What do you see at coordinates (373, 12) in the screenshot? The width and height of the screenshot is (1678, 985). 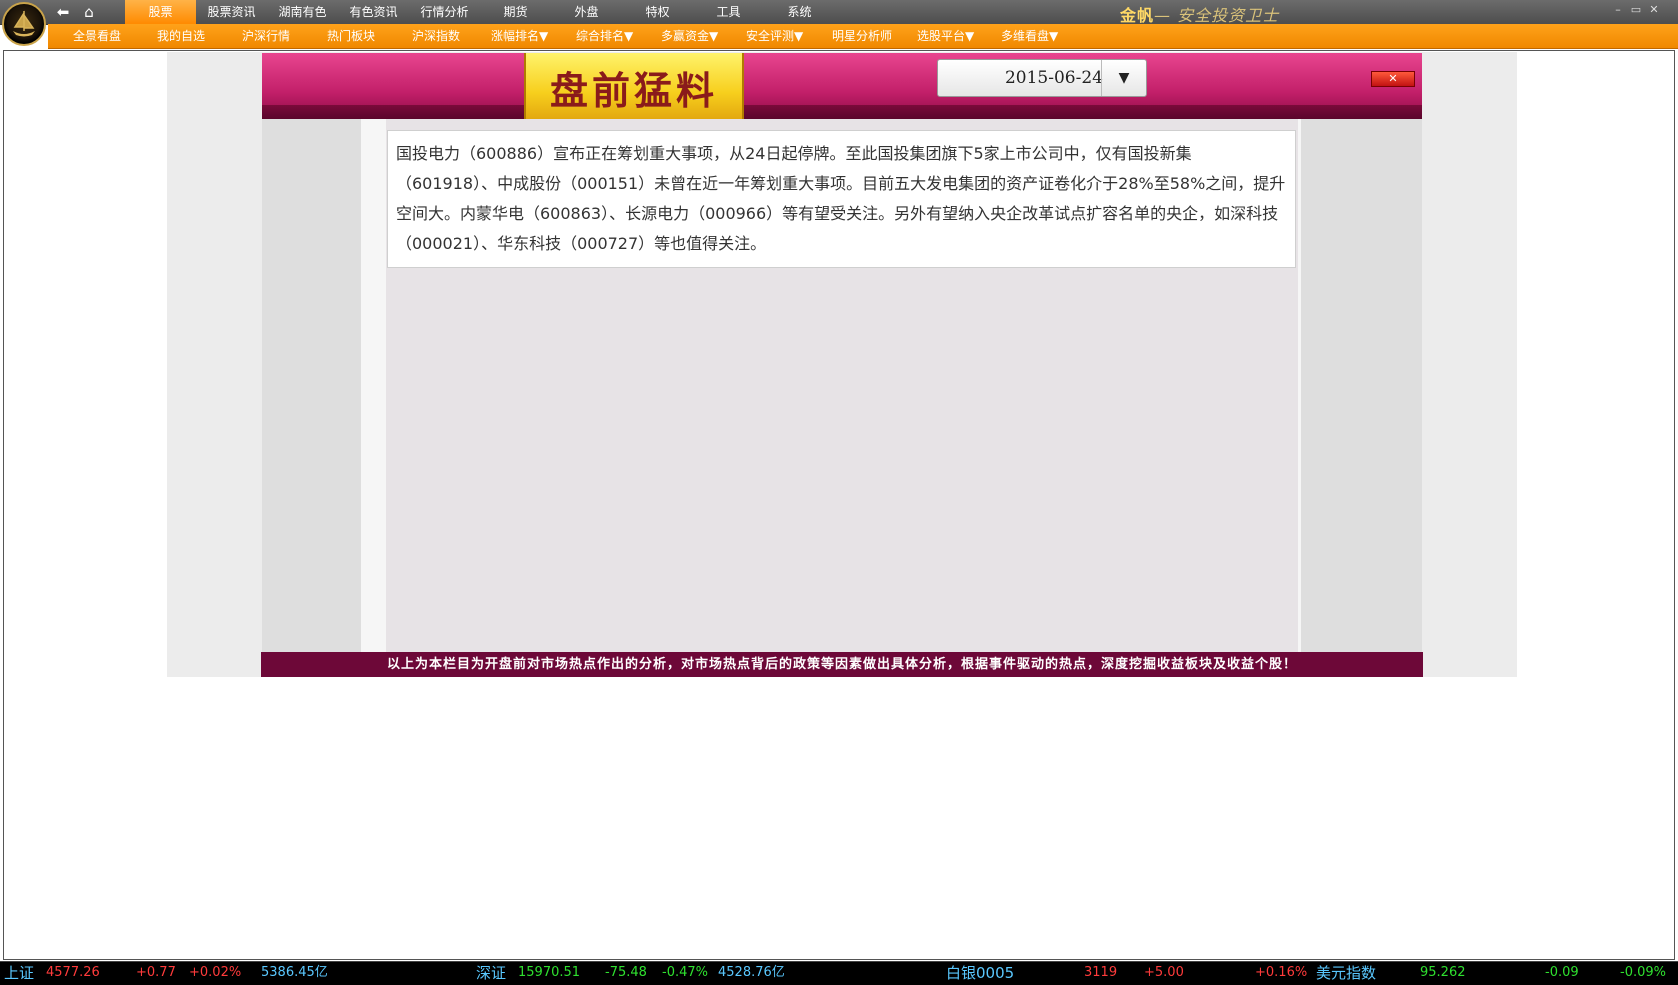 I see `menu-item-nonferrous-news: 有色资讯` at bounding box center [373, 12].